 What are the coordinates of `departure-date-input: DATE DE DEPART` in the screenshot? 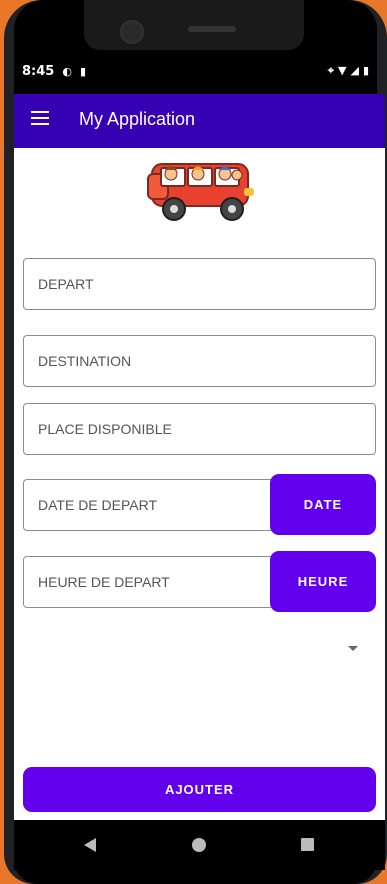 It's located at (149, 505).